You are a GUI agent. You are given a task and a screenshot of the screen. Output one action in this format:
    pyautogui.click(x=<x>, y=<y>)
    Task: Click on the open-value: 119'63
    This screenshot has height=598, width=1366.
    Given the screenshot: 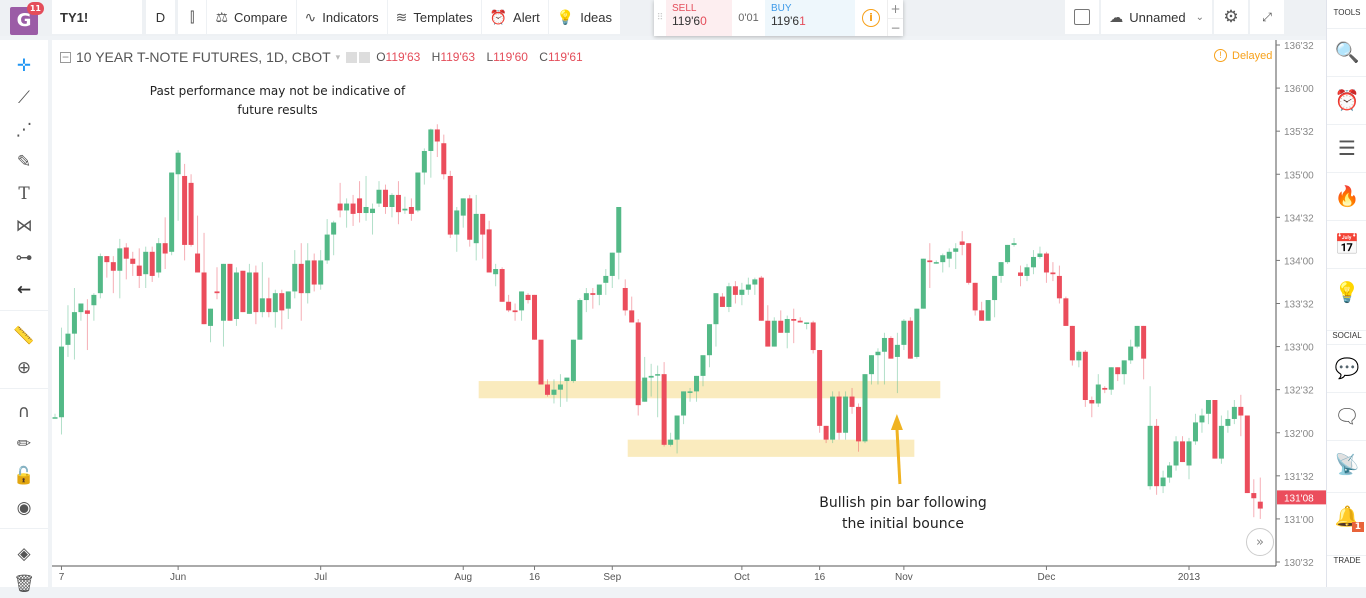 What is the action you would take?
    pyautogui.click(x=403, y=57)
    